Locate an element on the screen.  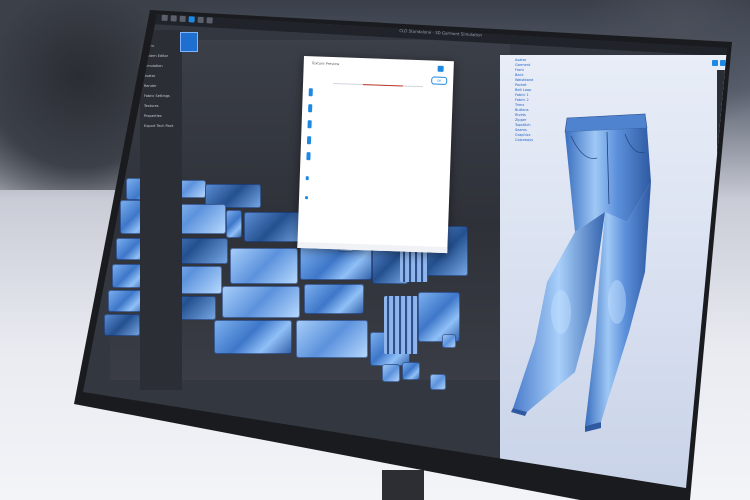
sew-icon is located at coordinates (191, 19).